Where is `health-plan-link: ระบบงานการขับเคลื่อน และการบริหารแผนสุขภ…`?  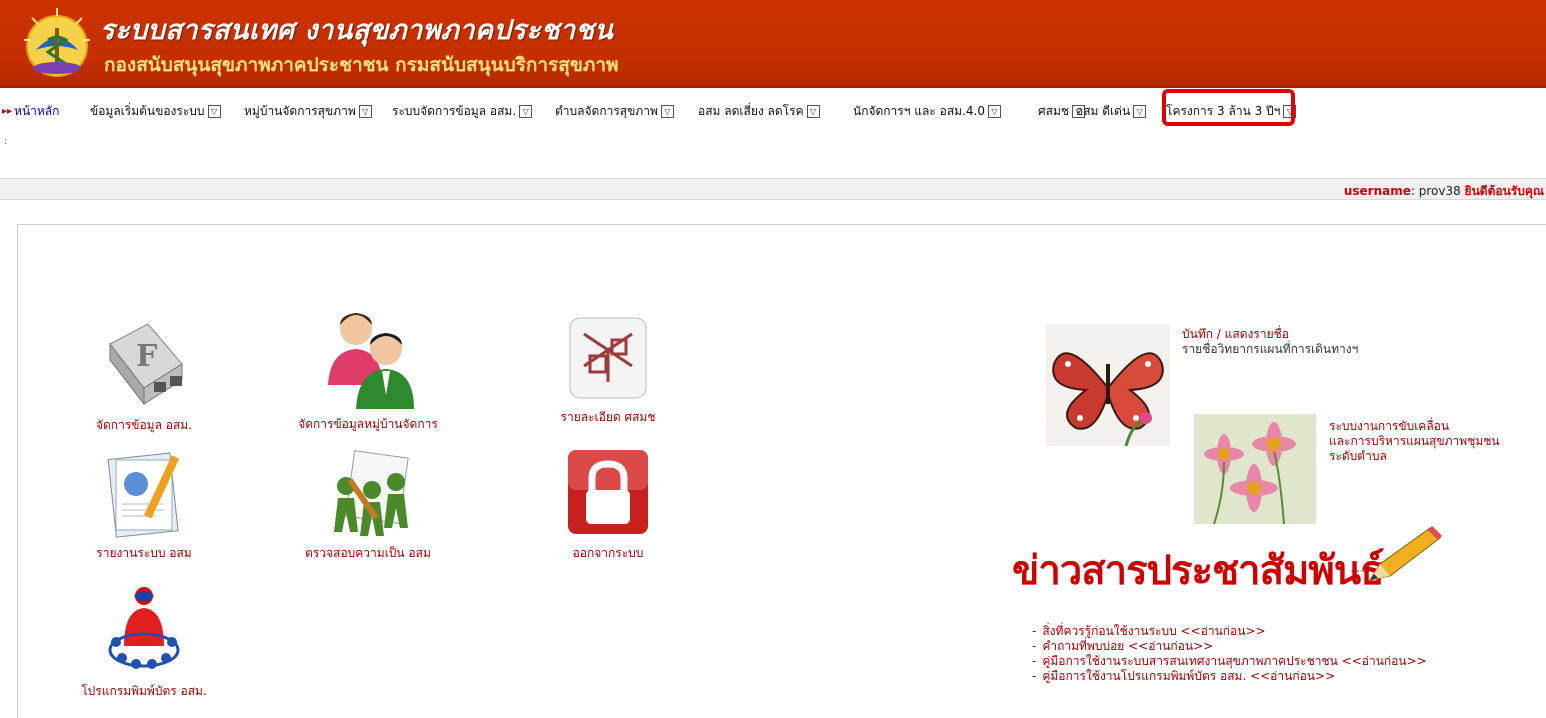 health-plan-link: ระบบงานการขับเคลื่อน และการบริหารแผนสุขภ… is located at coordinates (1414, 441).